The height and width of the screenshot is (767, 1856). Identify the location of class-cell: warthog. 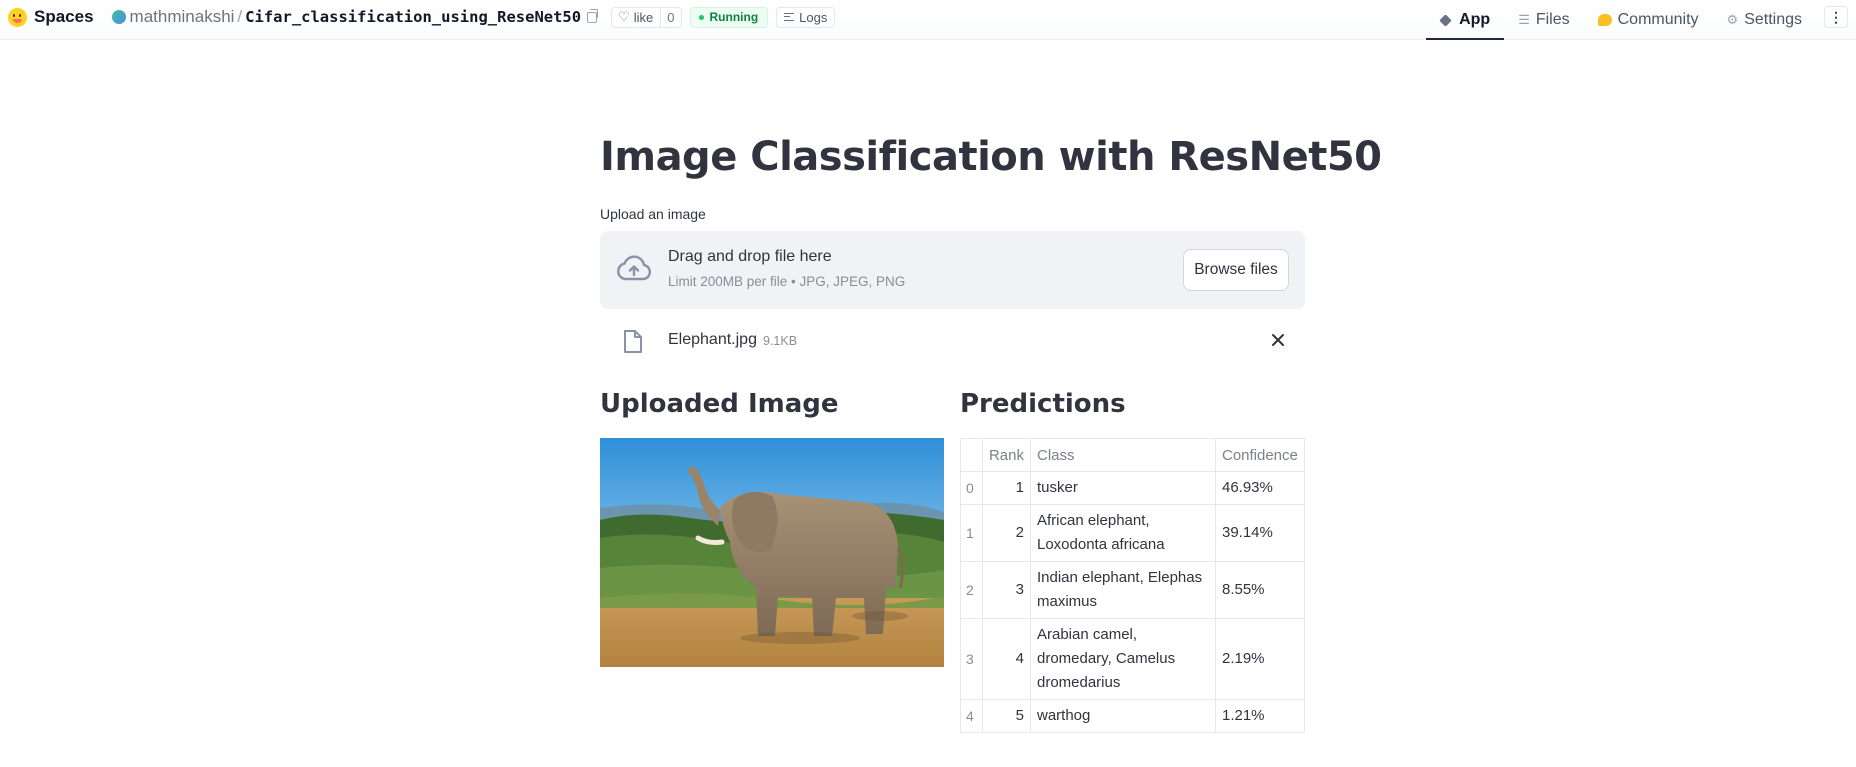
(1122, 716).